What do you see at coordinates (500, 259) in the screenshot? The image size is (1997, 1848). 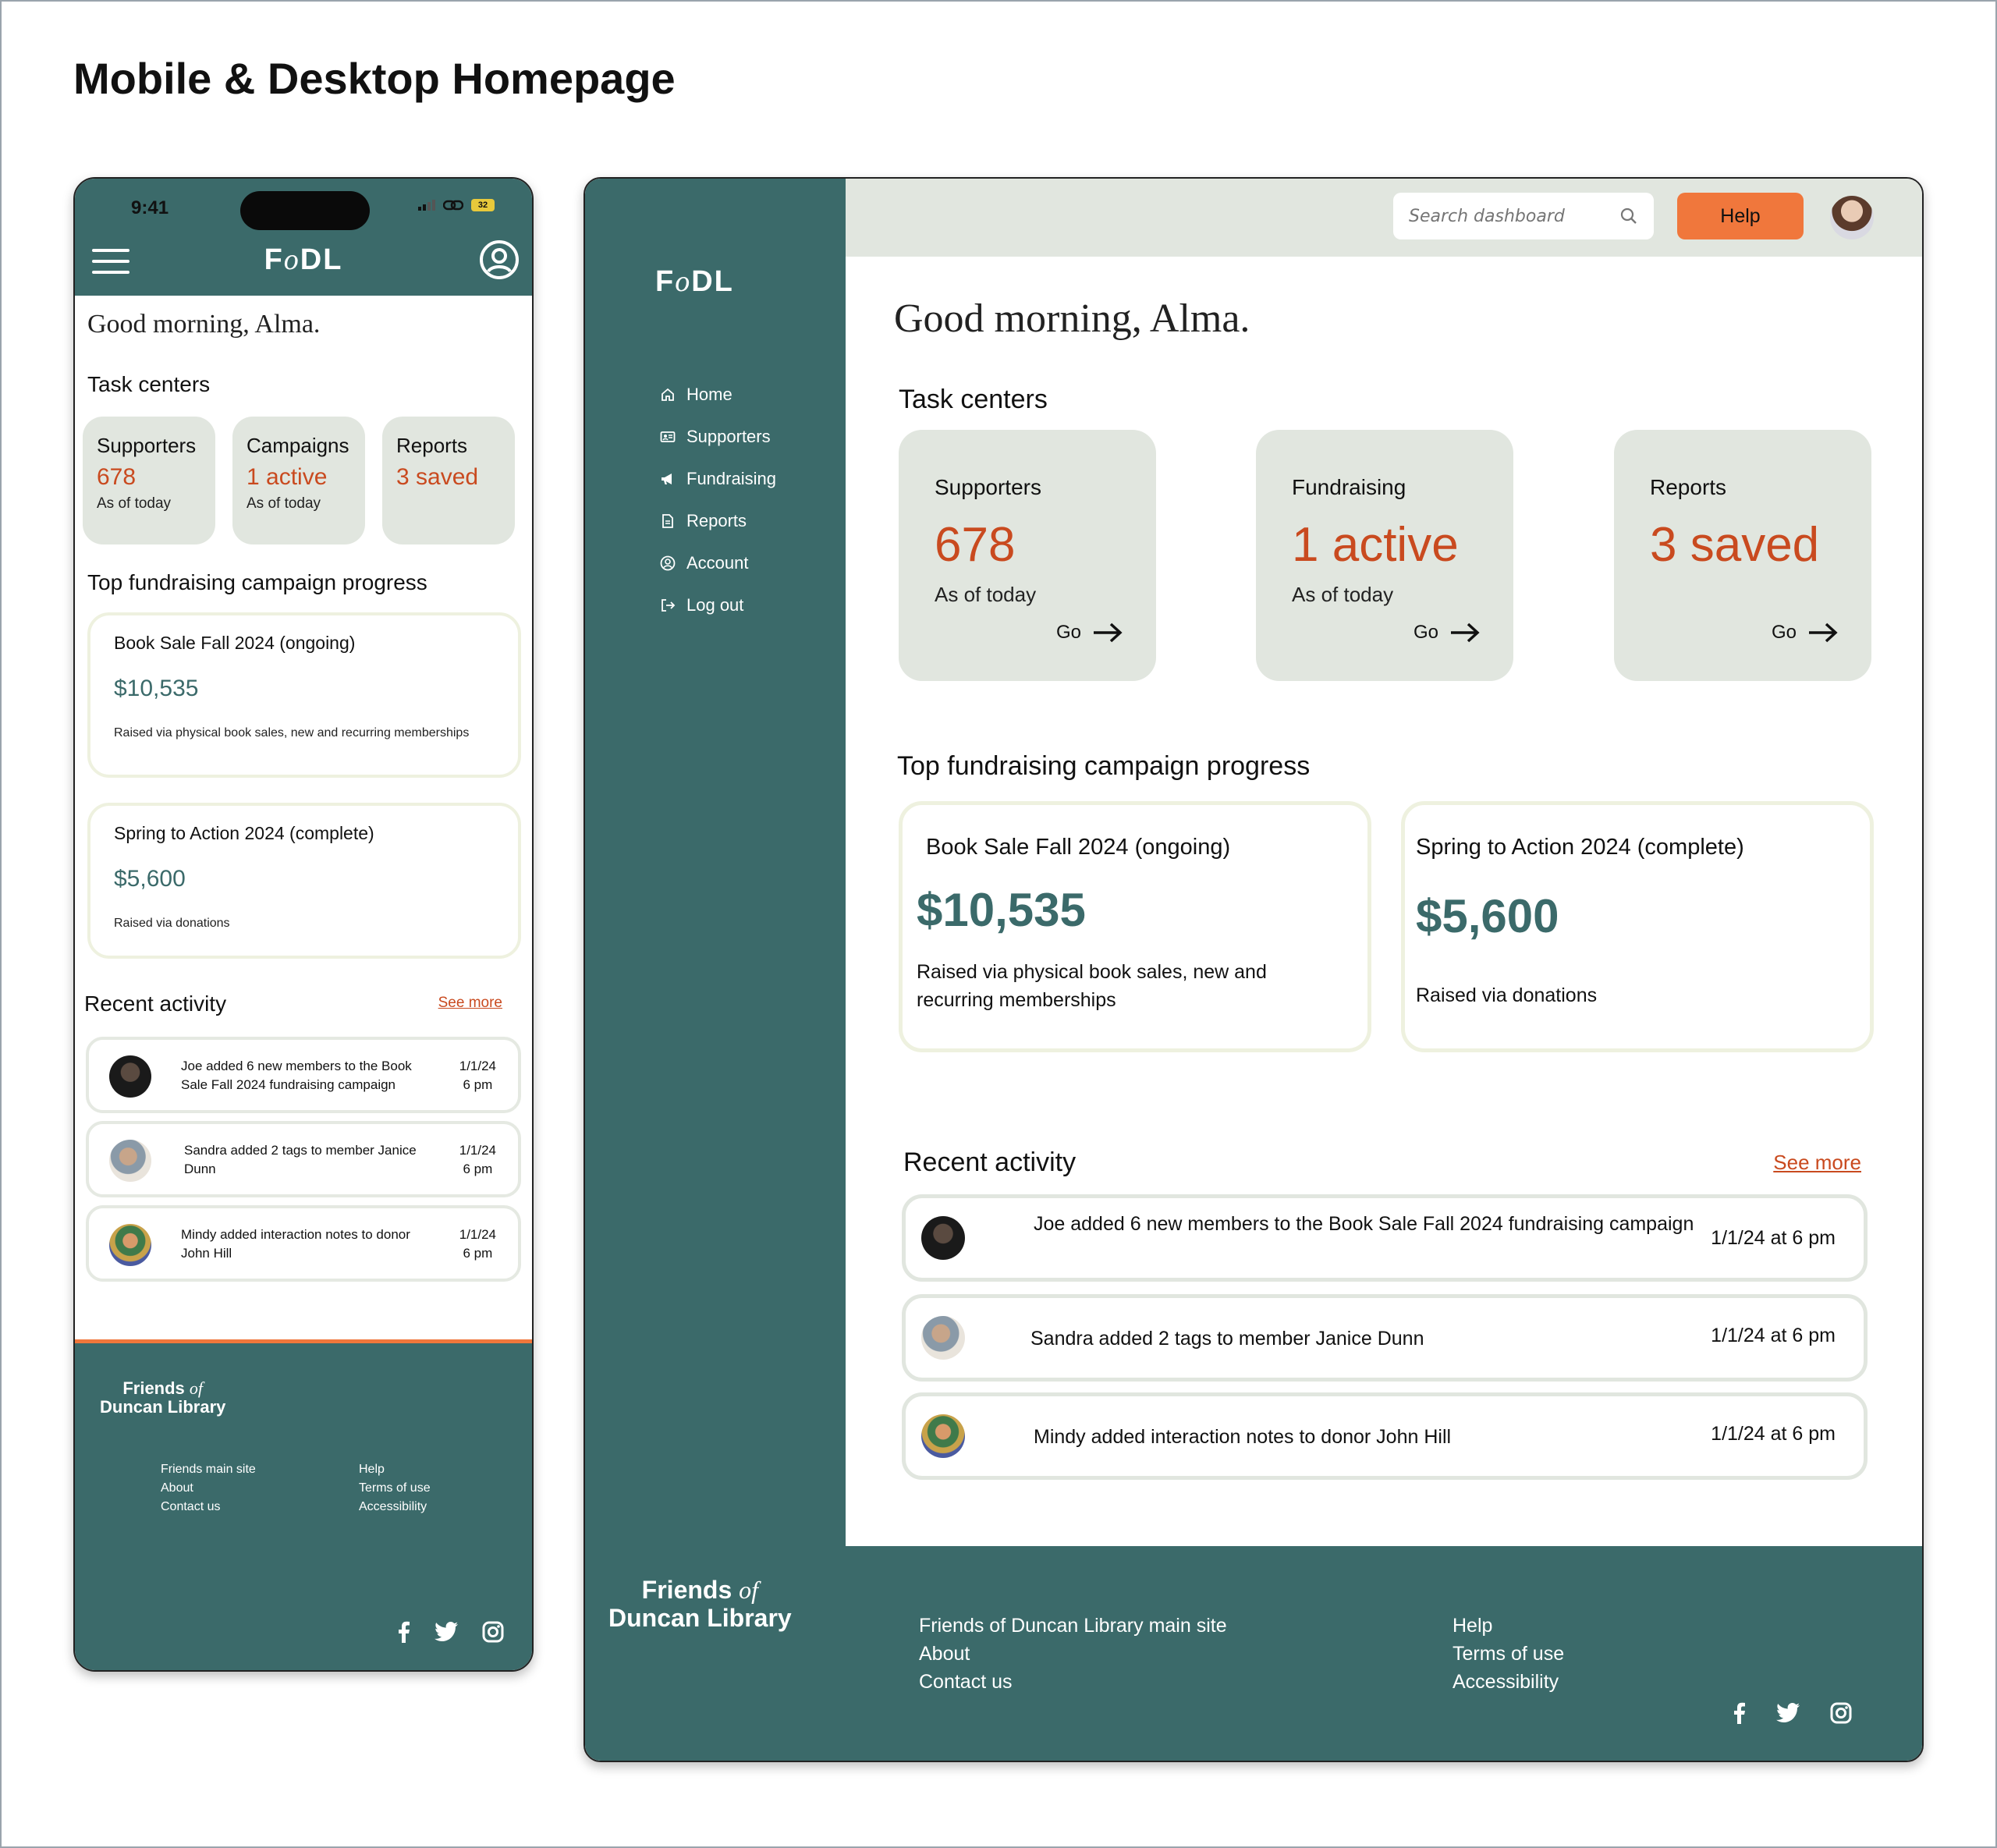 I see `user-account-icon` at bounding box center [500, 259].